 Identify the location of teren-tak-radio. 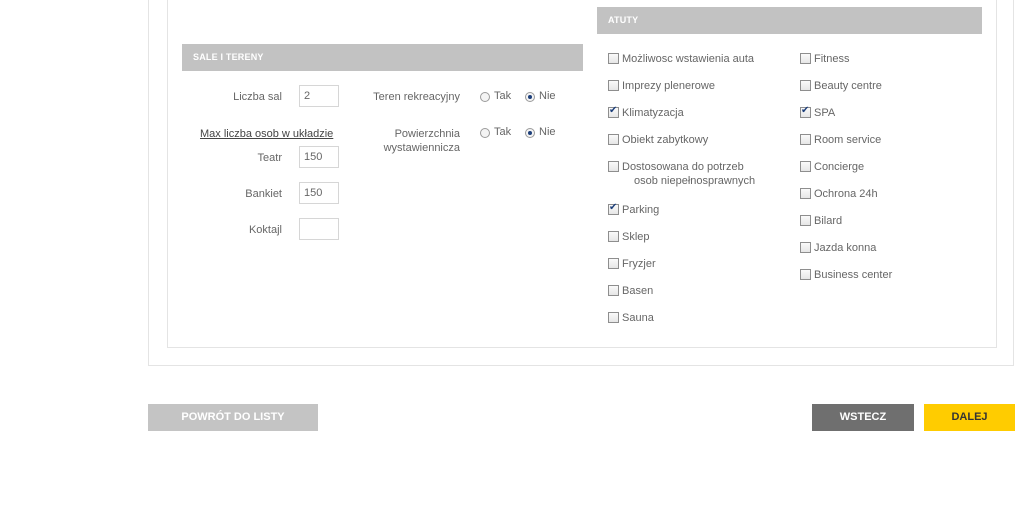
(485, 97).